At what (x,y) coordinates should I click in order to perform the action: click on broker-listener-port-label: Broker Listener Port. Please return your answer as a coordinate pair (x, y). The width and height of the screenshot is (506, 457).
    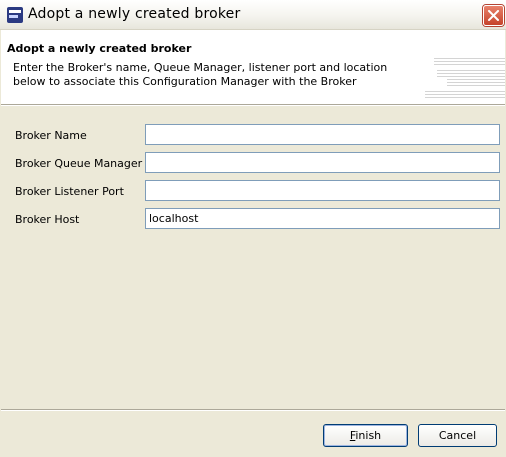
    Looking at the image, I should click on (69, 191).